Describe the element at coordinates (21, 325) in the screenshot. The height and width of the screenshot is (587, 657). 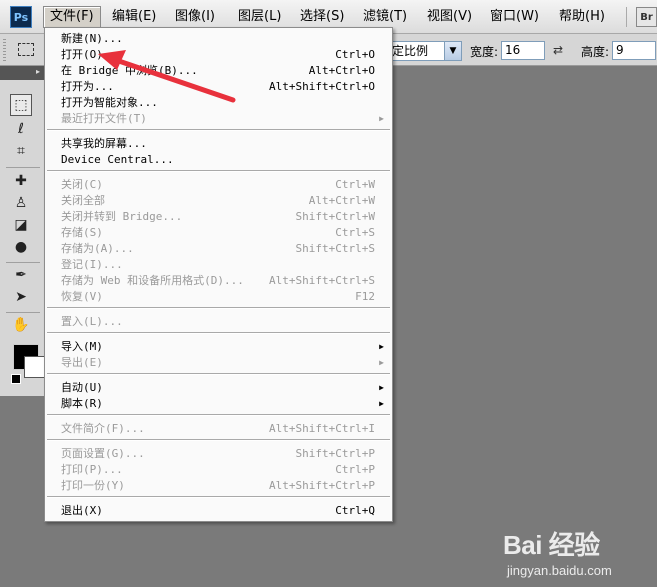
I see `hand-tool-icon: ✋` at that location.